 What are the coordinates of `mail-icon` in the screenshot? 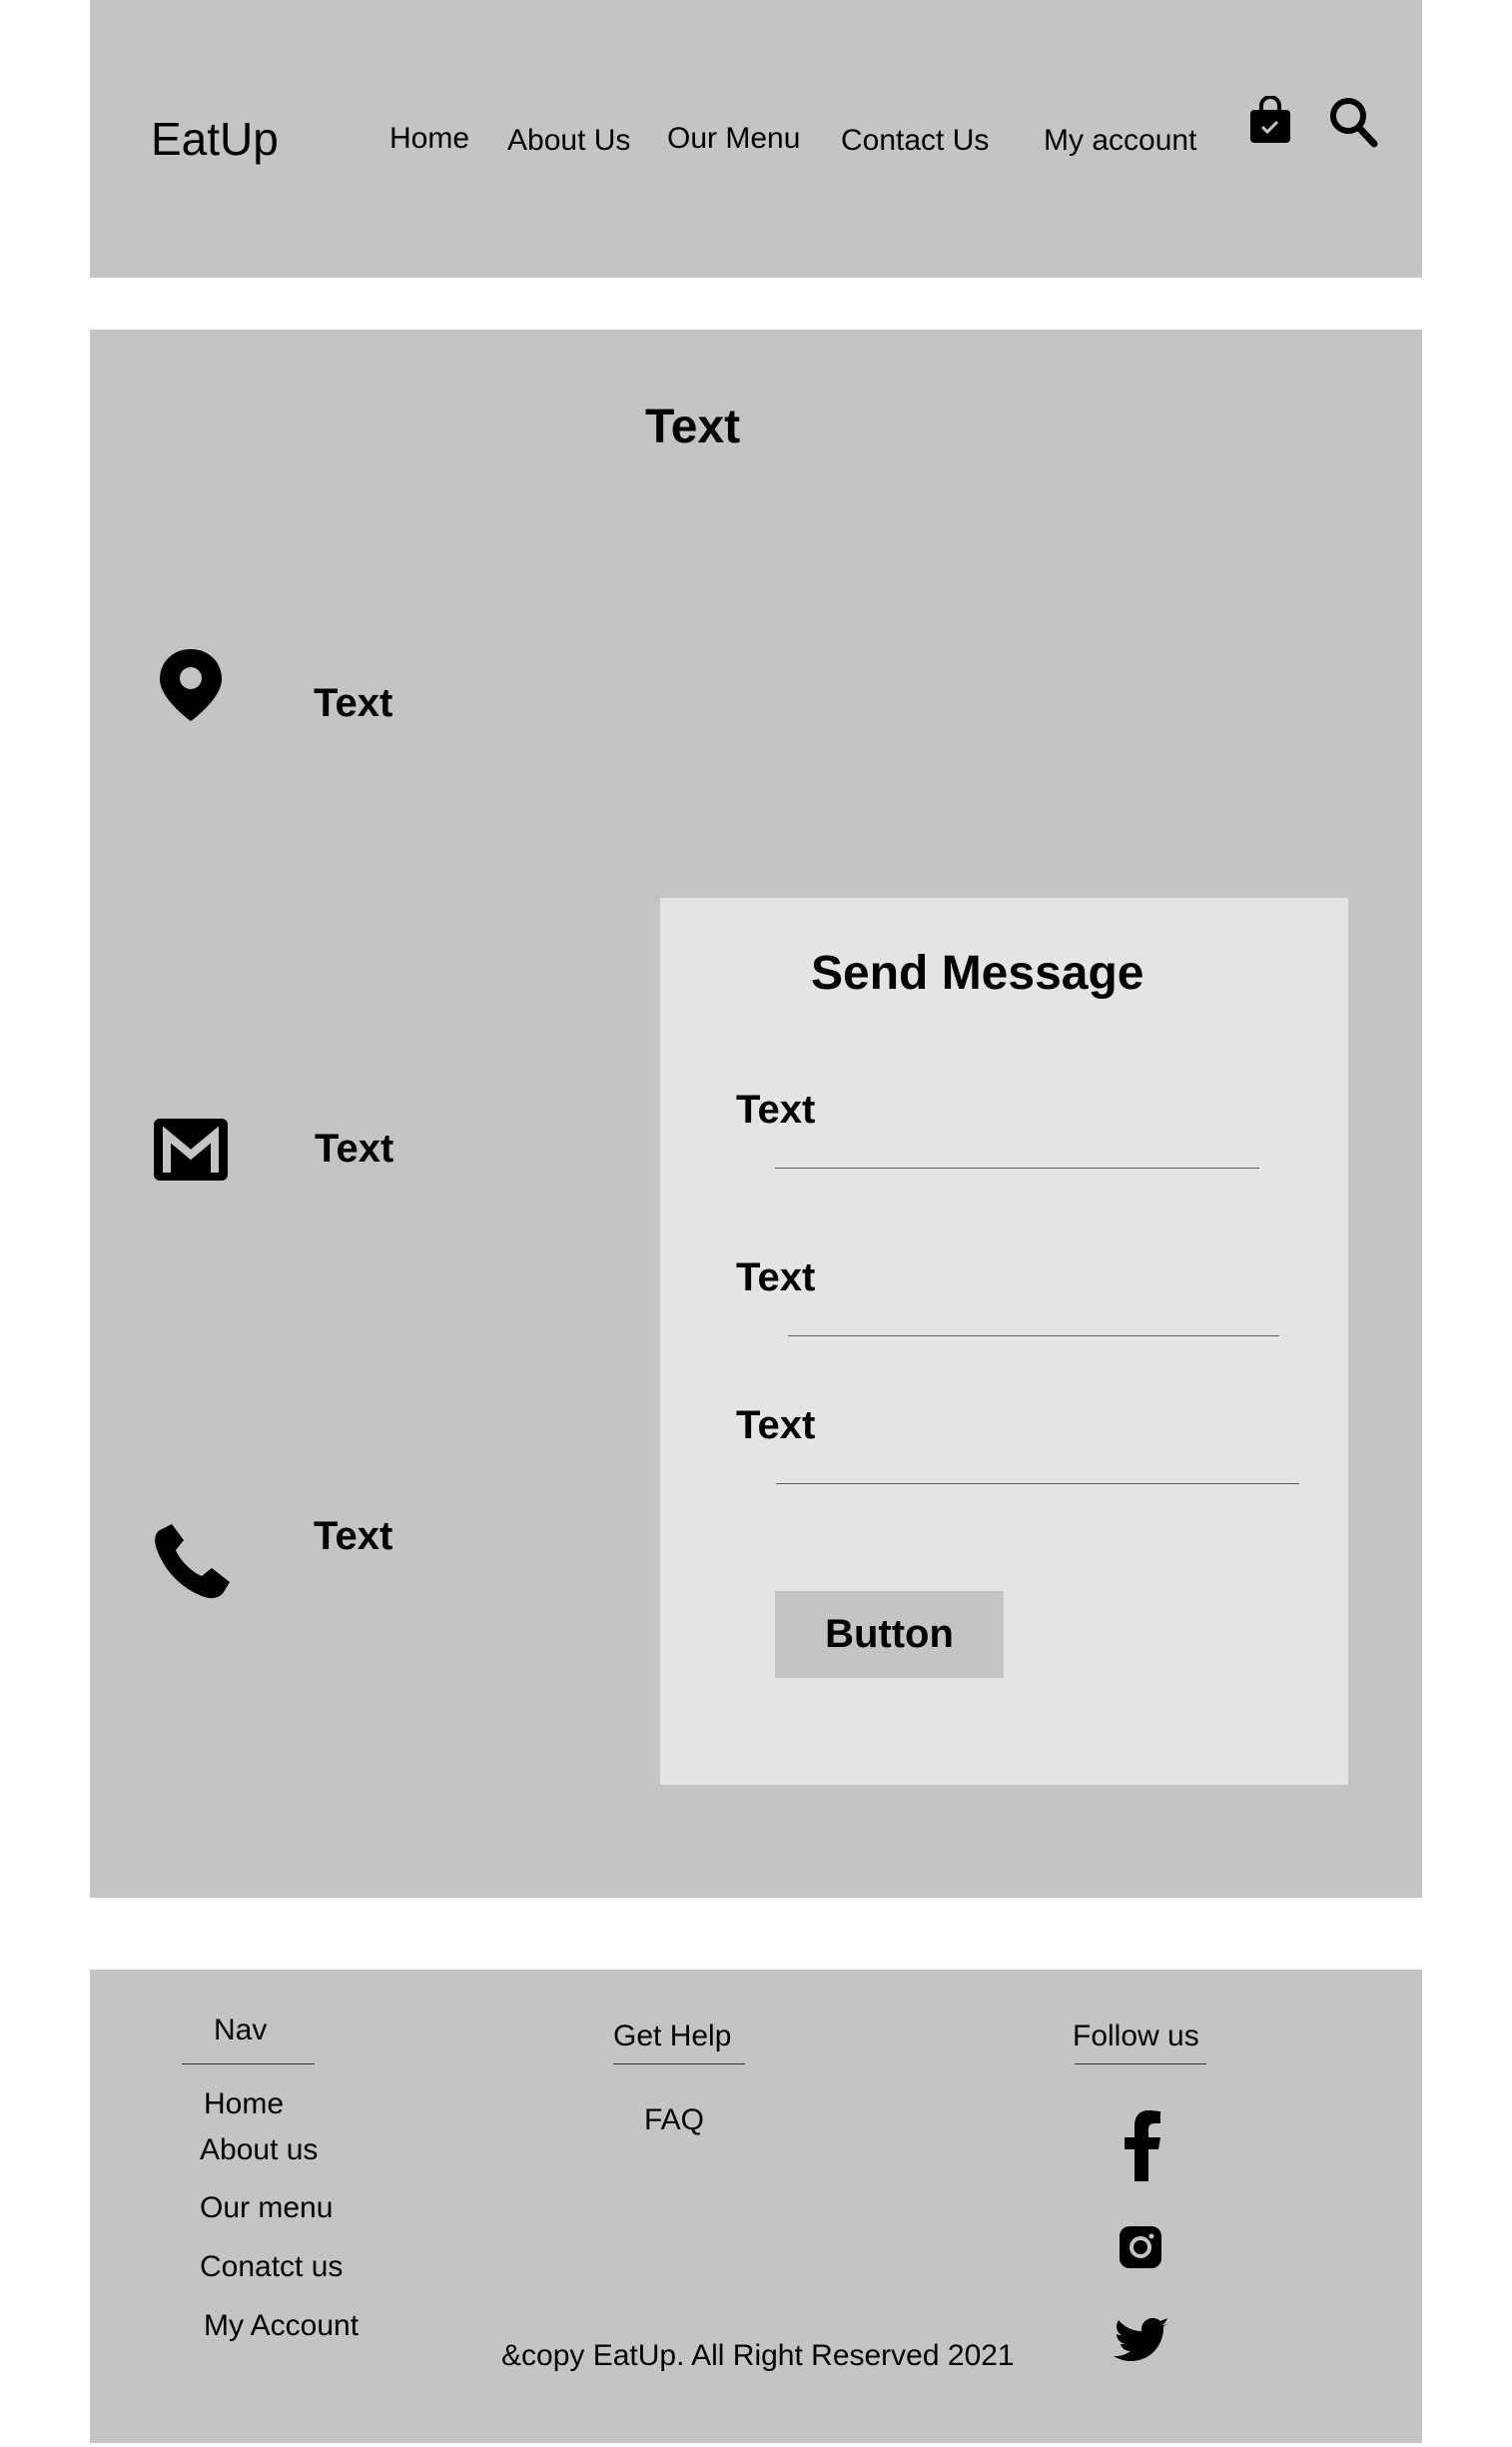 It's located at (191, 1150).